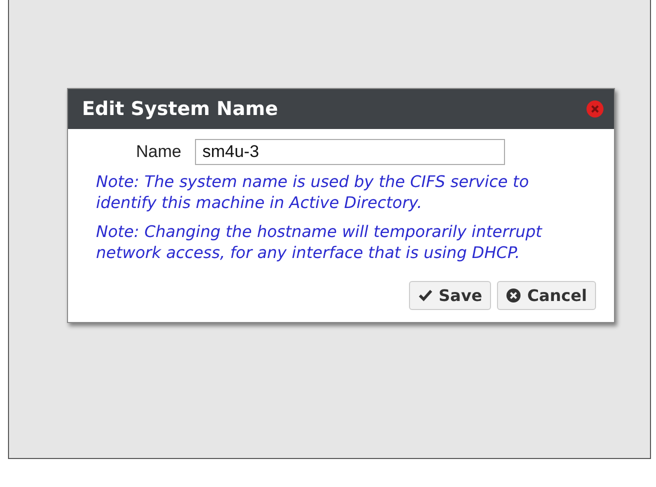  Describe the element at coordinates (595, 109) in the screenshot. I see `close-icon` at that location.